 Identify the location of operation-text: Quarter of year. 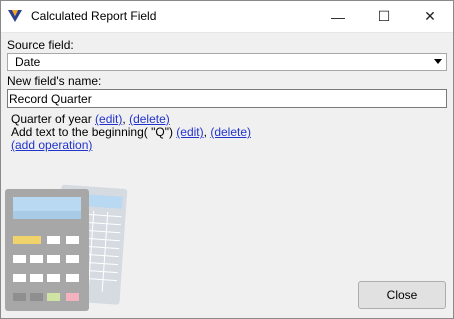
(51, 119).